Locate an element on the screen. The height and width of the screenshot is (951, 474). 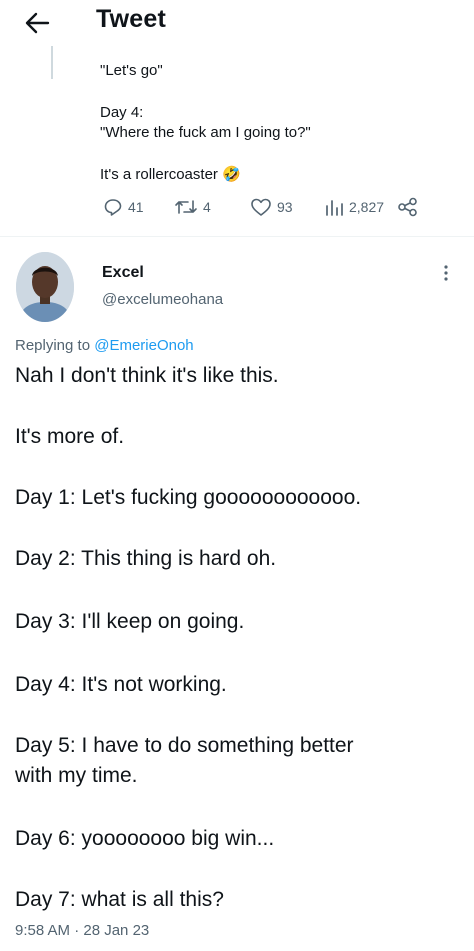
like-button: 93 is located at coordinates (271, 207).